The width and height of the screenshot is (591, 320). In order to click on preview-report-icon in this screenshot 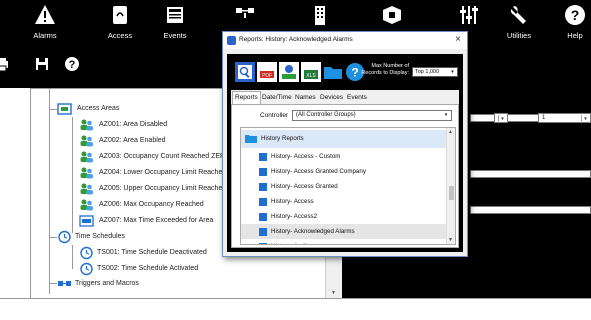, I will do `click(245, 72)`.